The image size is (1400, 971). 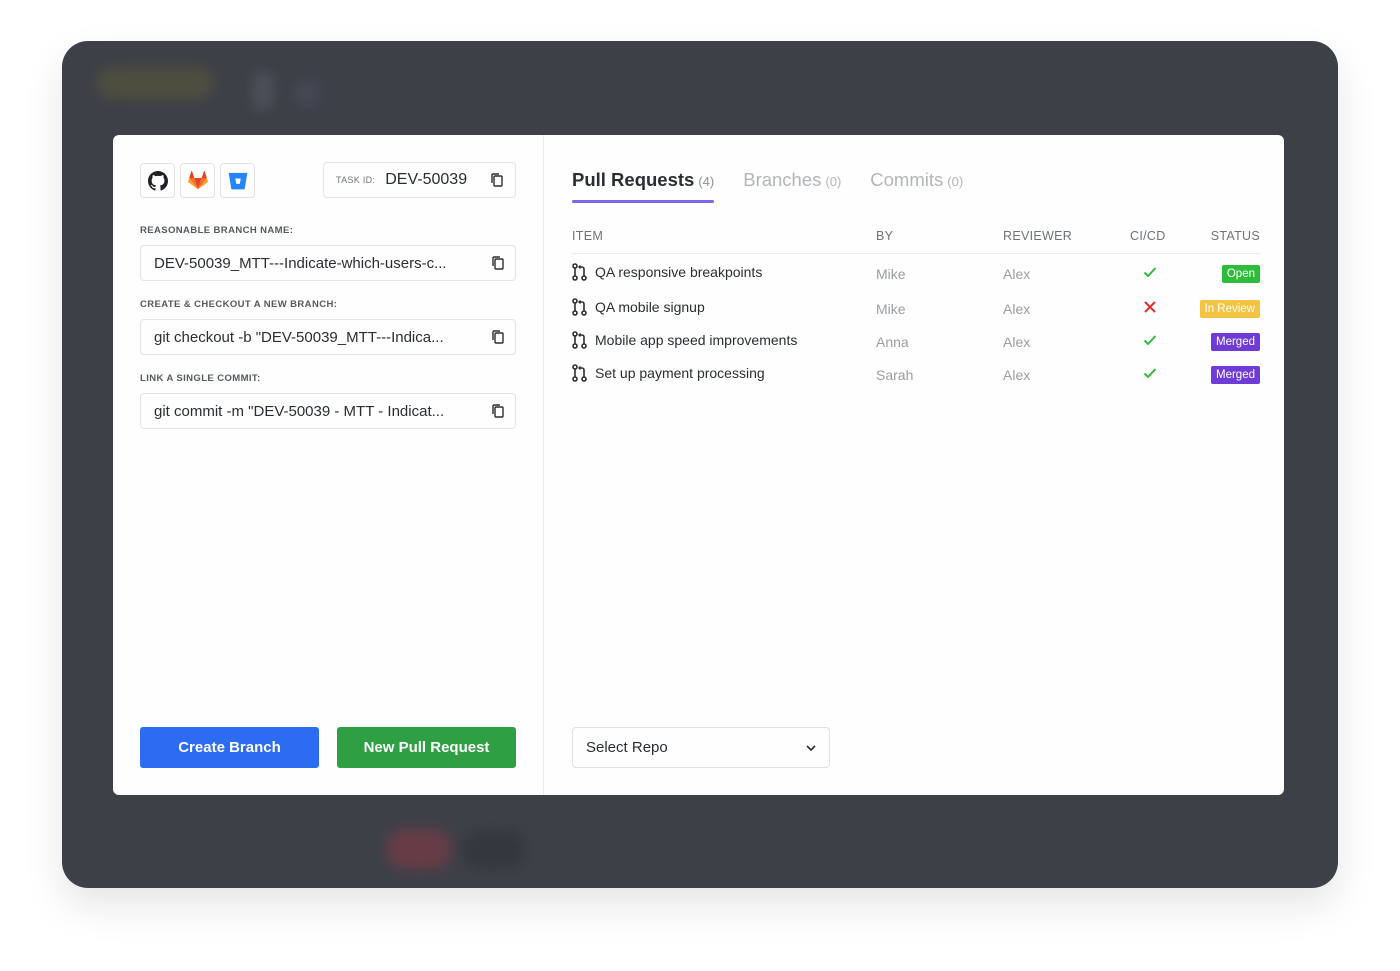 I want to click on table-row: QA mobile signup Mike Alex In Review, so click(x=916, y=310).